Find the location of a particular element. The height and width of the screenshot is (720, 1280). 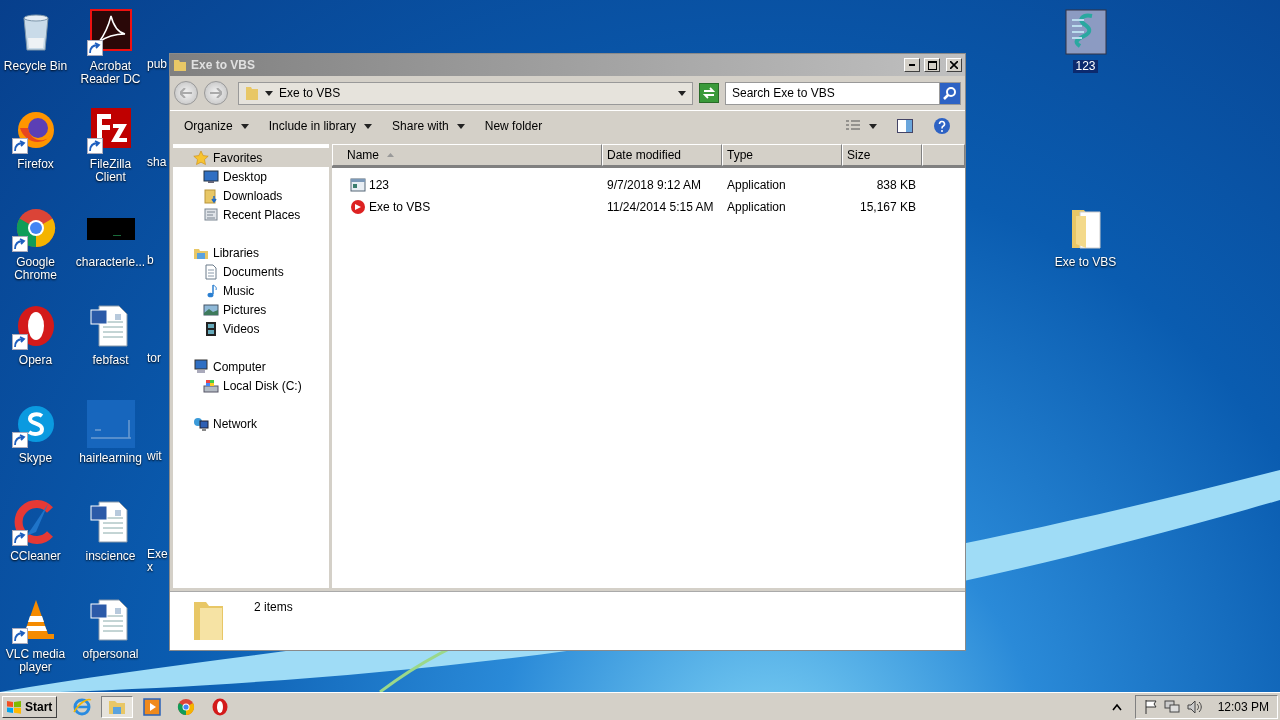

flag-icon is located at coordinates (1150, 706).